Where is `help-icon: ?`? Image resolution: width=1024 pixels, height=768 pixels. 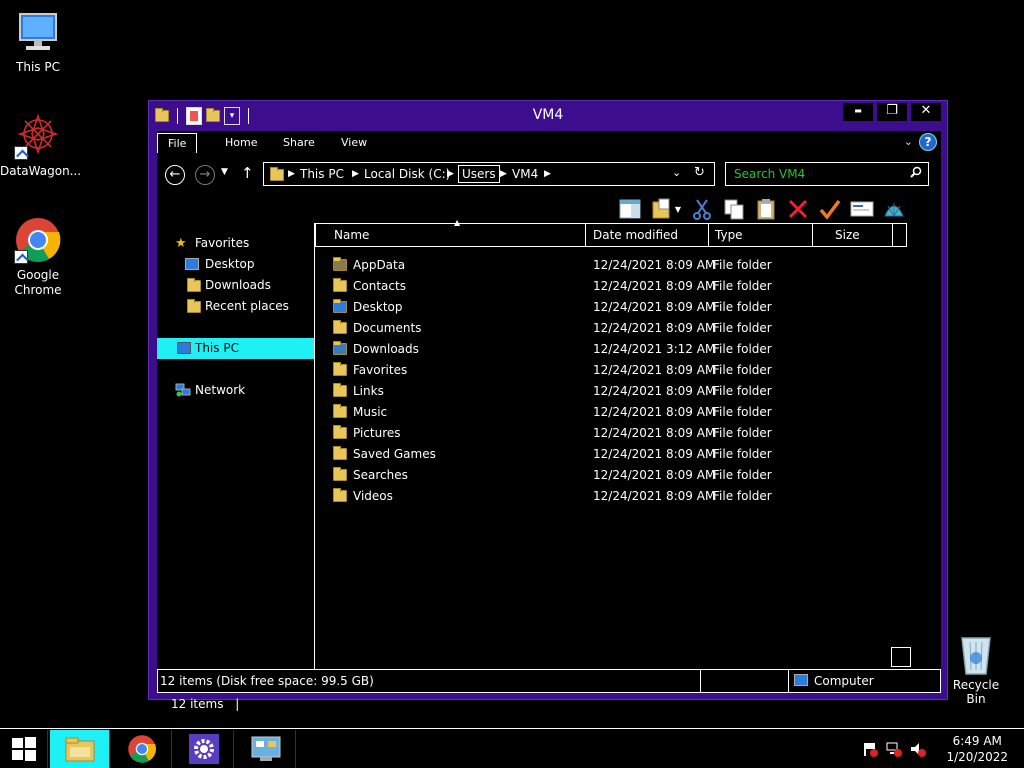
help-icon: ? is located at coordinates (928, 142).